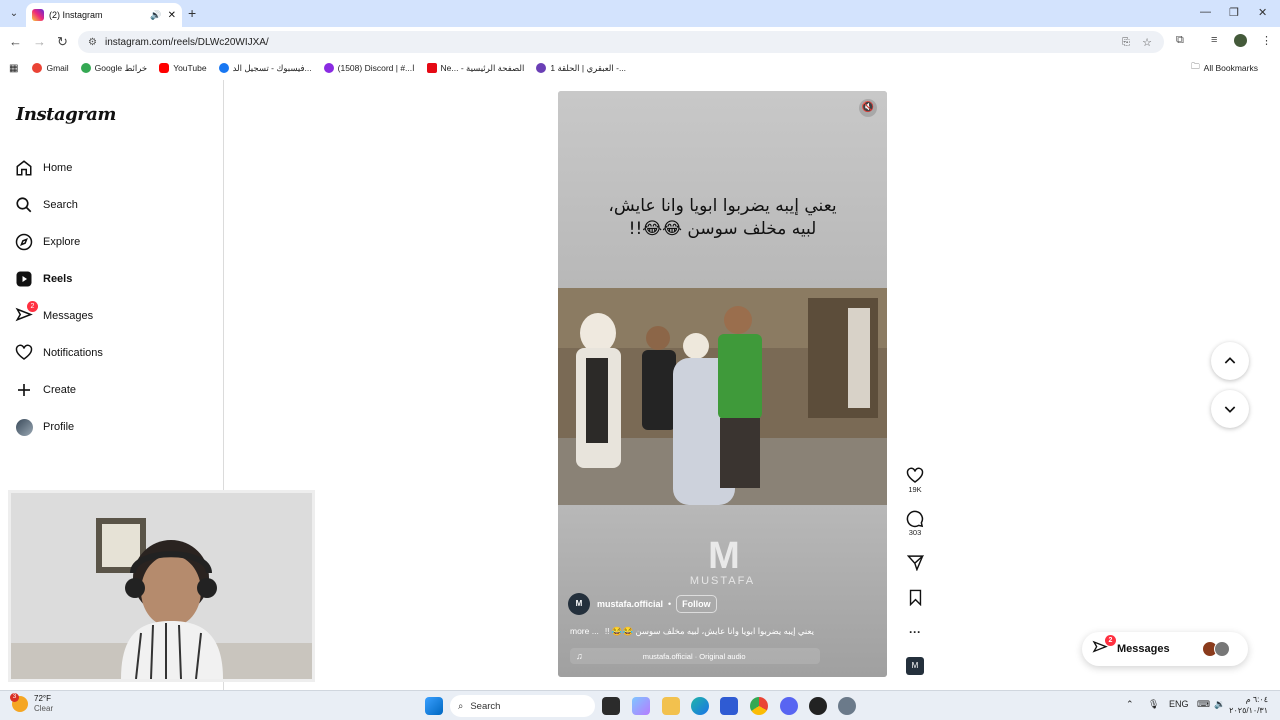 The image size is (1280, 720). What do you see at coordinates (57, 68) in the screenshot?
I see `bookmark-label: Gmail` at bounding box center [57, 68].